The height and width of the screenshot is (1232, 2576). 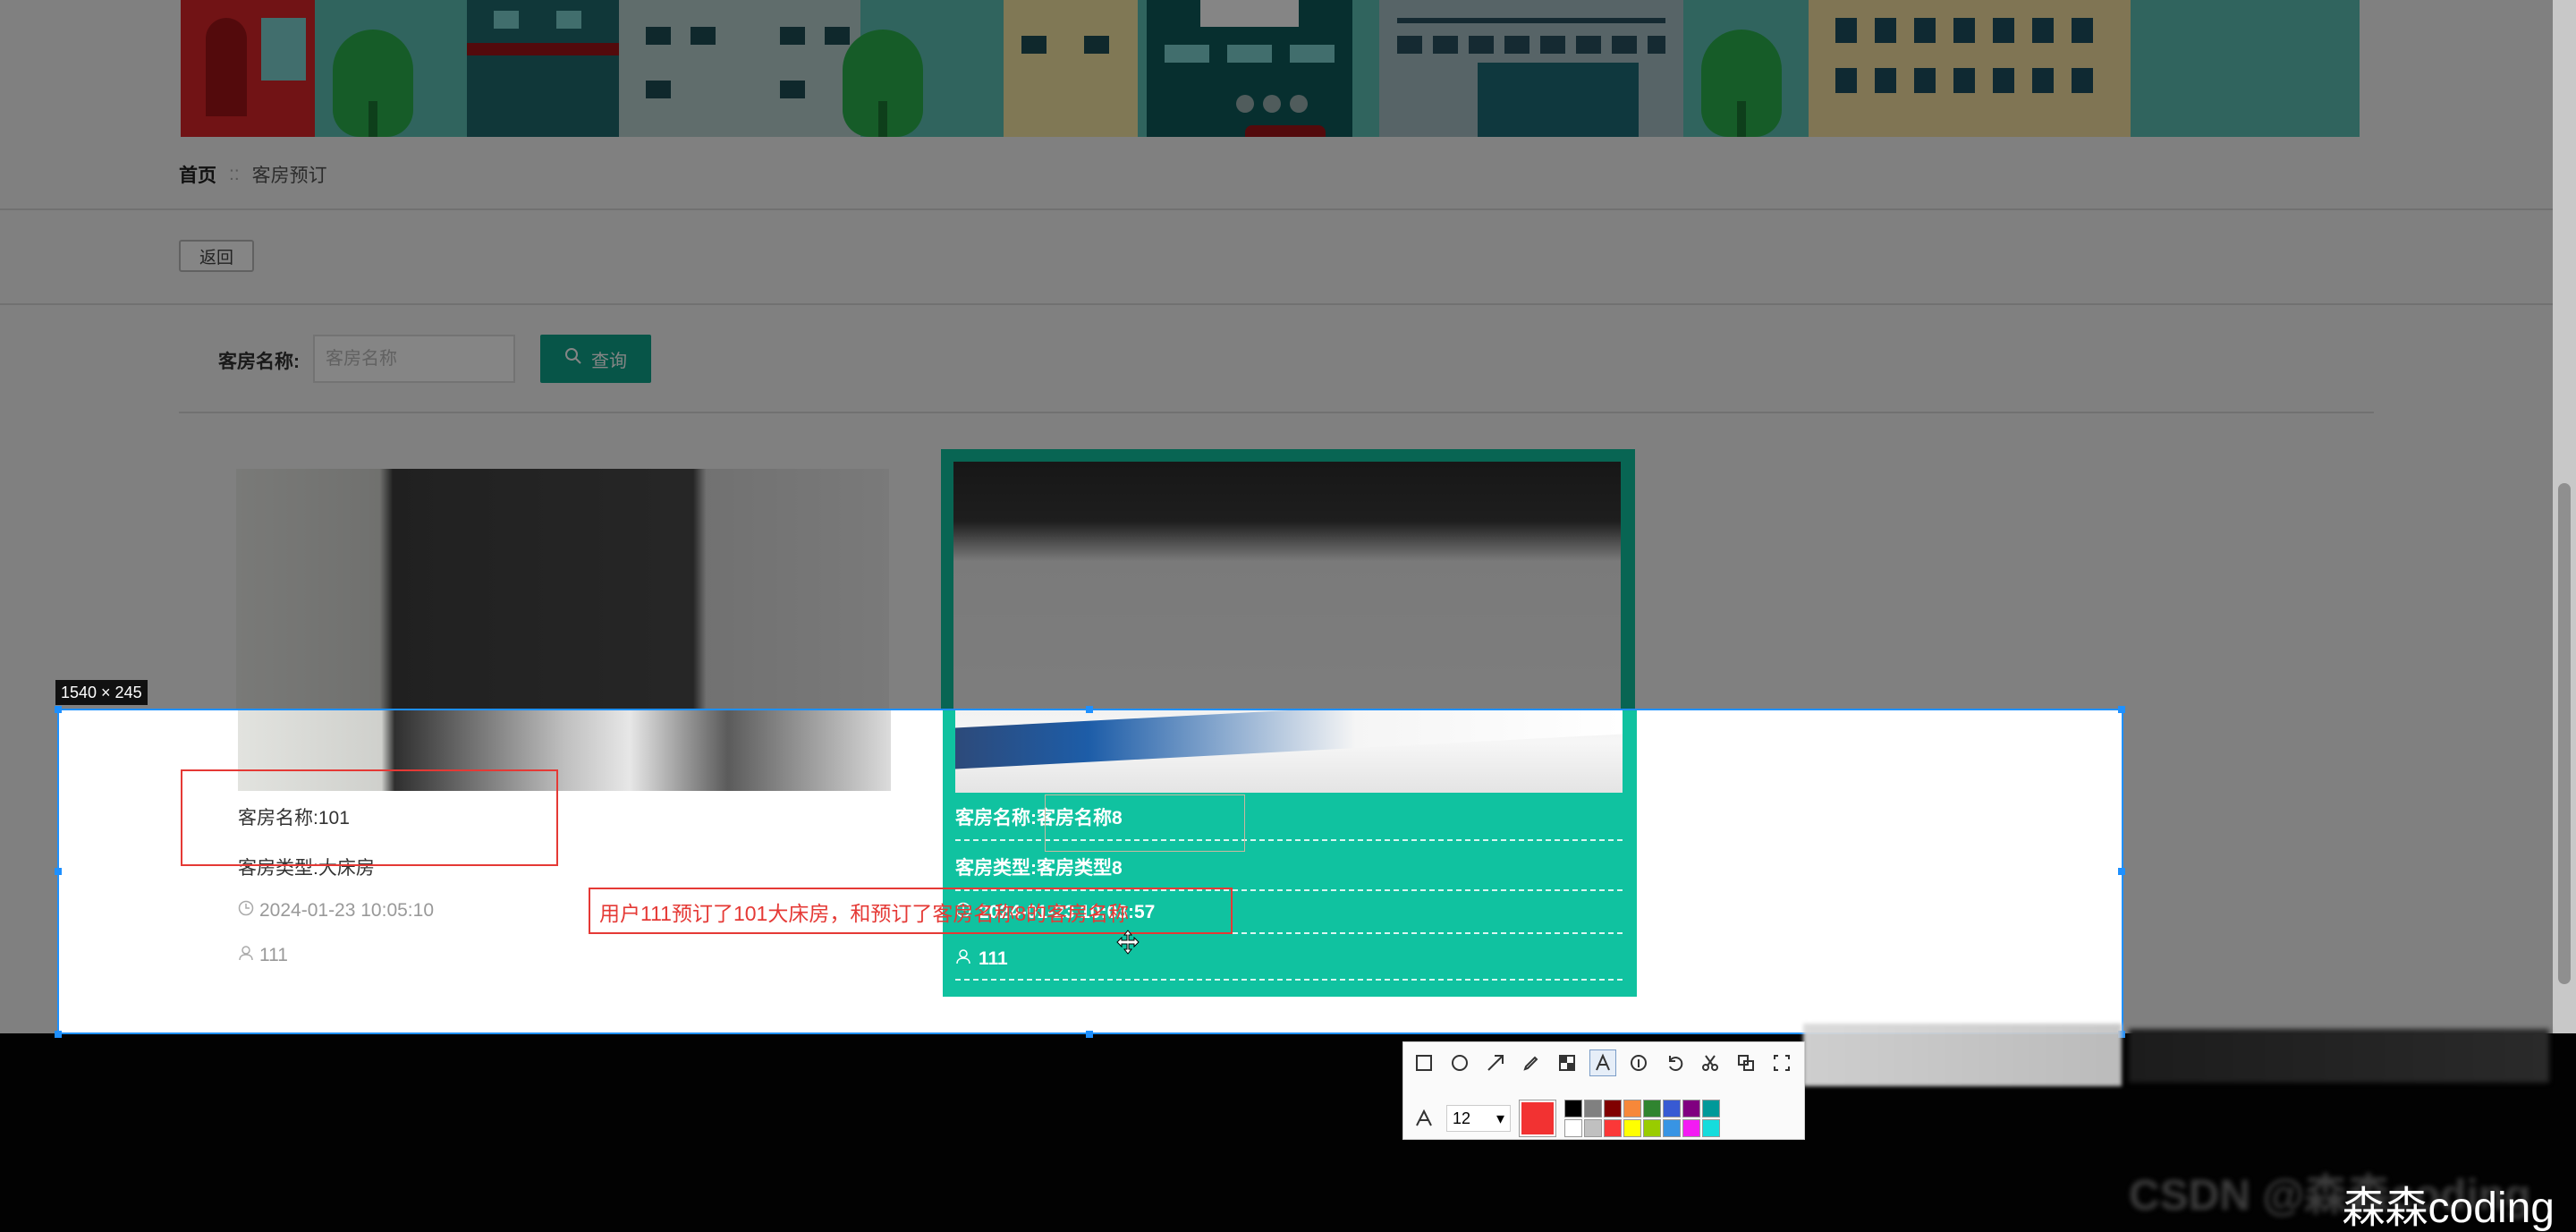 I want to click on scrollbar-thumb, so click(x=2564, y=734).